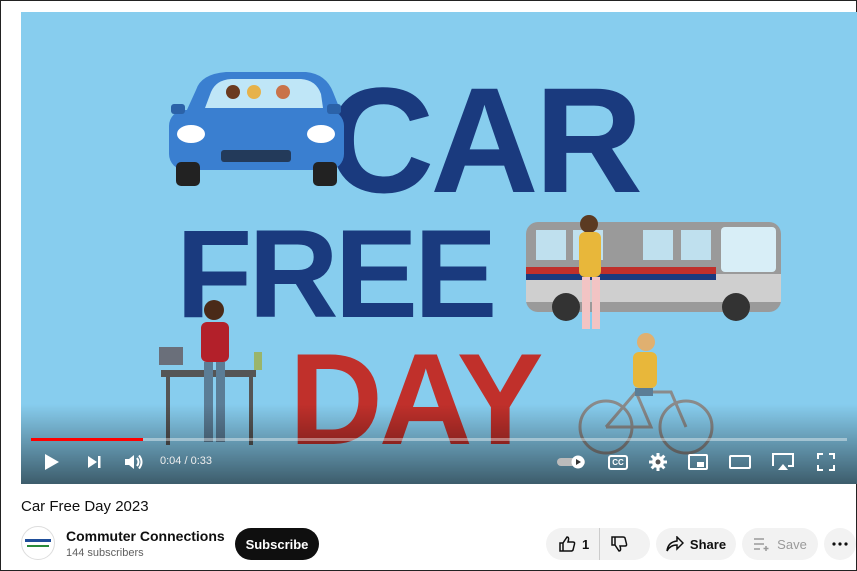  What do you see at coordinates (792, 544) in the screenshot?
I see `save-label: Save` at bounding box center [792, 544].